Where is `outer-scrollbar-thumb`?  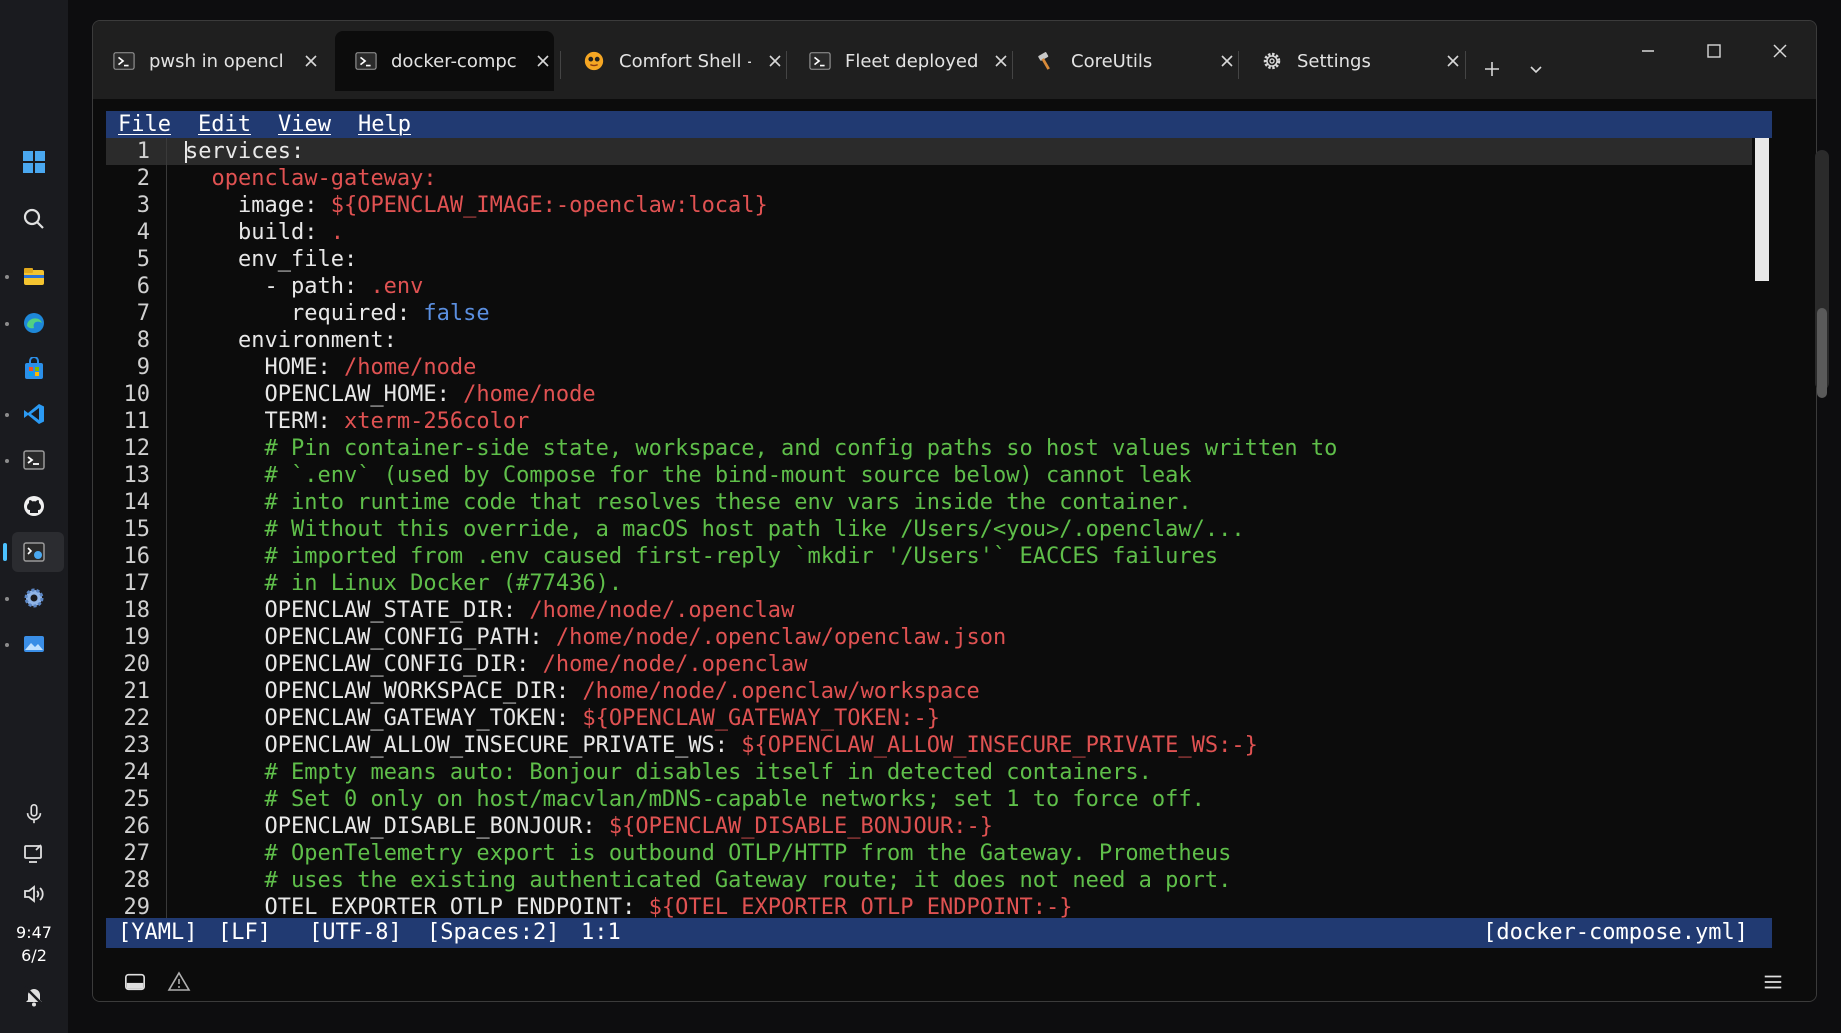 outer-scrollbar-thumb is located at coordinates (1822, 353).